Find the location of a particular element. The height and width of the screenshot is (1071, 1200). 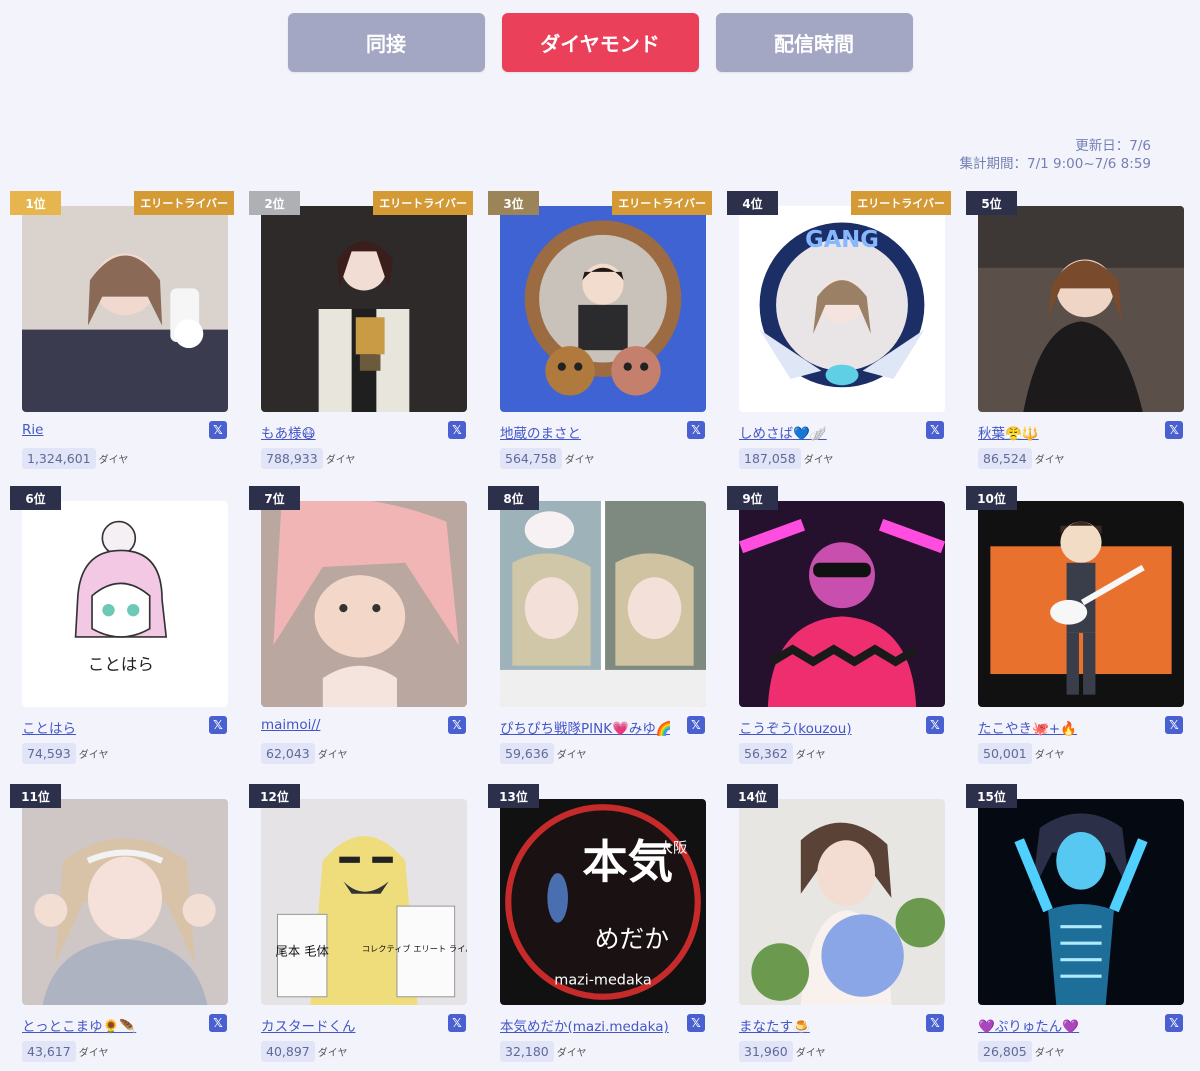

liver-name-link: まなたす🍮 is located at coordinates (824, 1025).